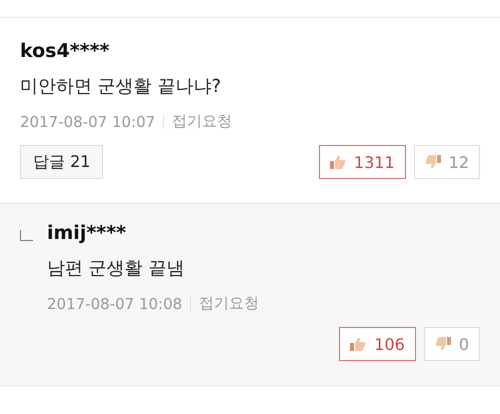 Image resolution: width=500 pixels, height=414 pixels. I want to click on username: kos4****, so click(65, 51).